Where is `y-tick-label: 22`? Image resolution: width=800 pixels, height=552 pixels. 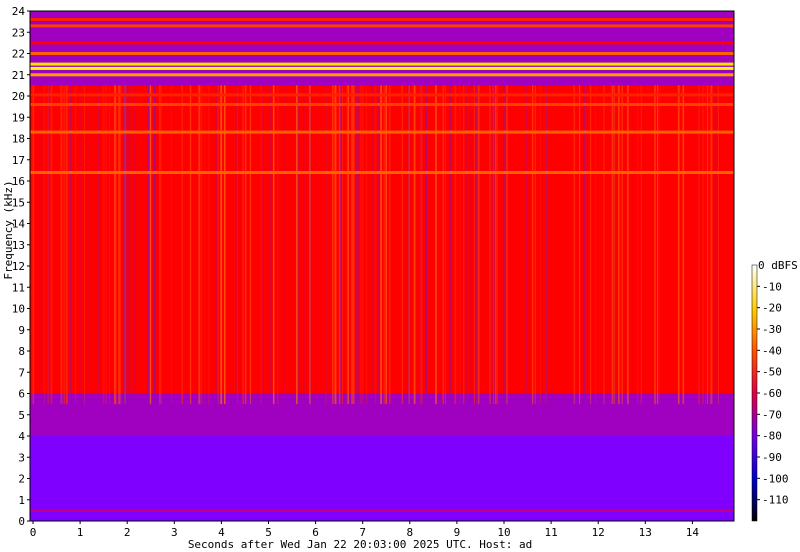 y-tick-label: 22 is located at coordinates (18, 54).